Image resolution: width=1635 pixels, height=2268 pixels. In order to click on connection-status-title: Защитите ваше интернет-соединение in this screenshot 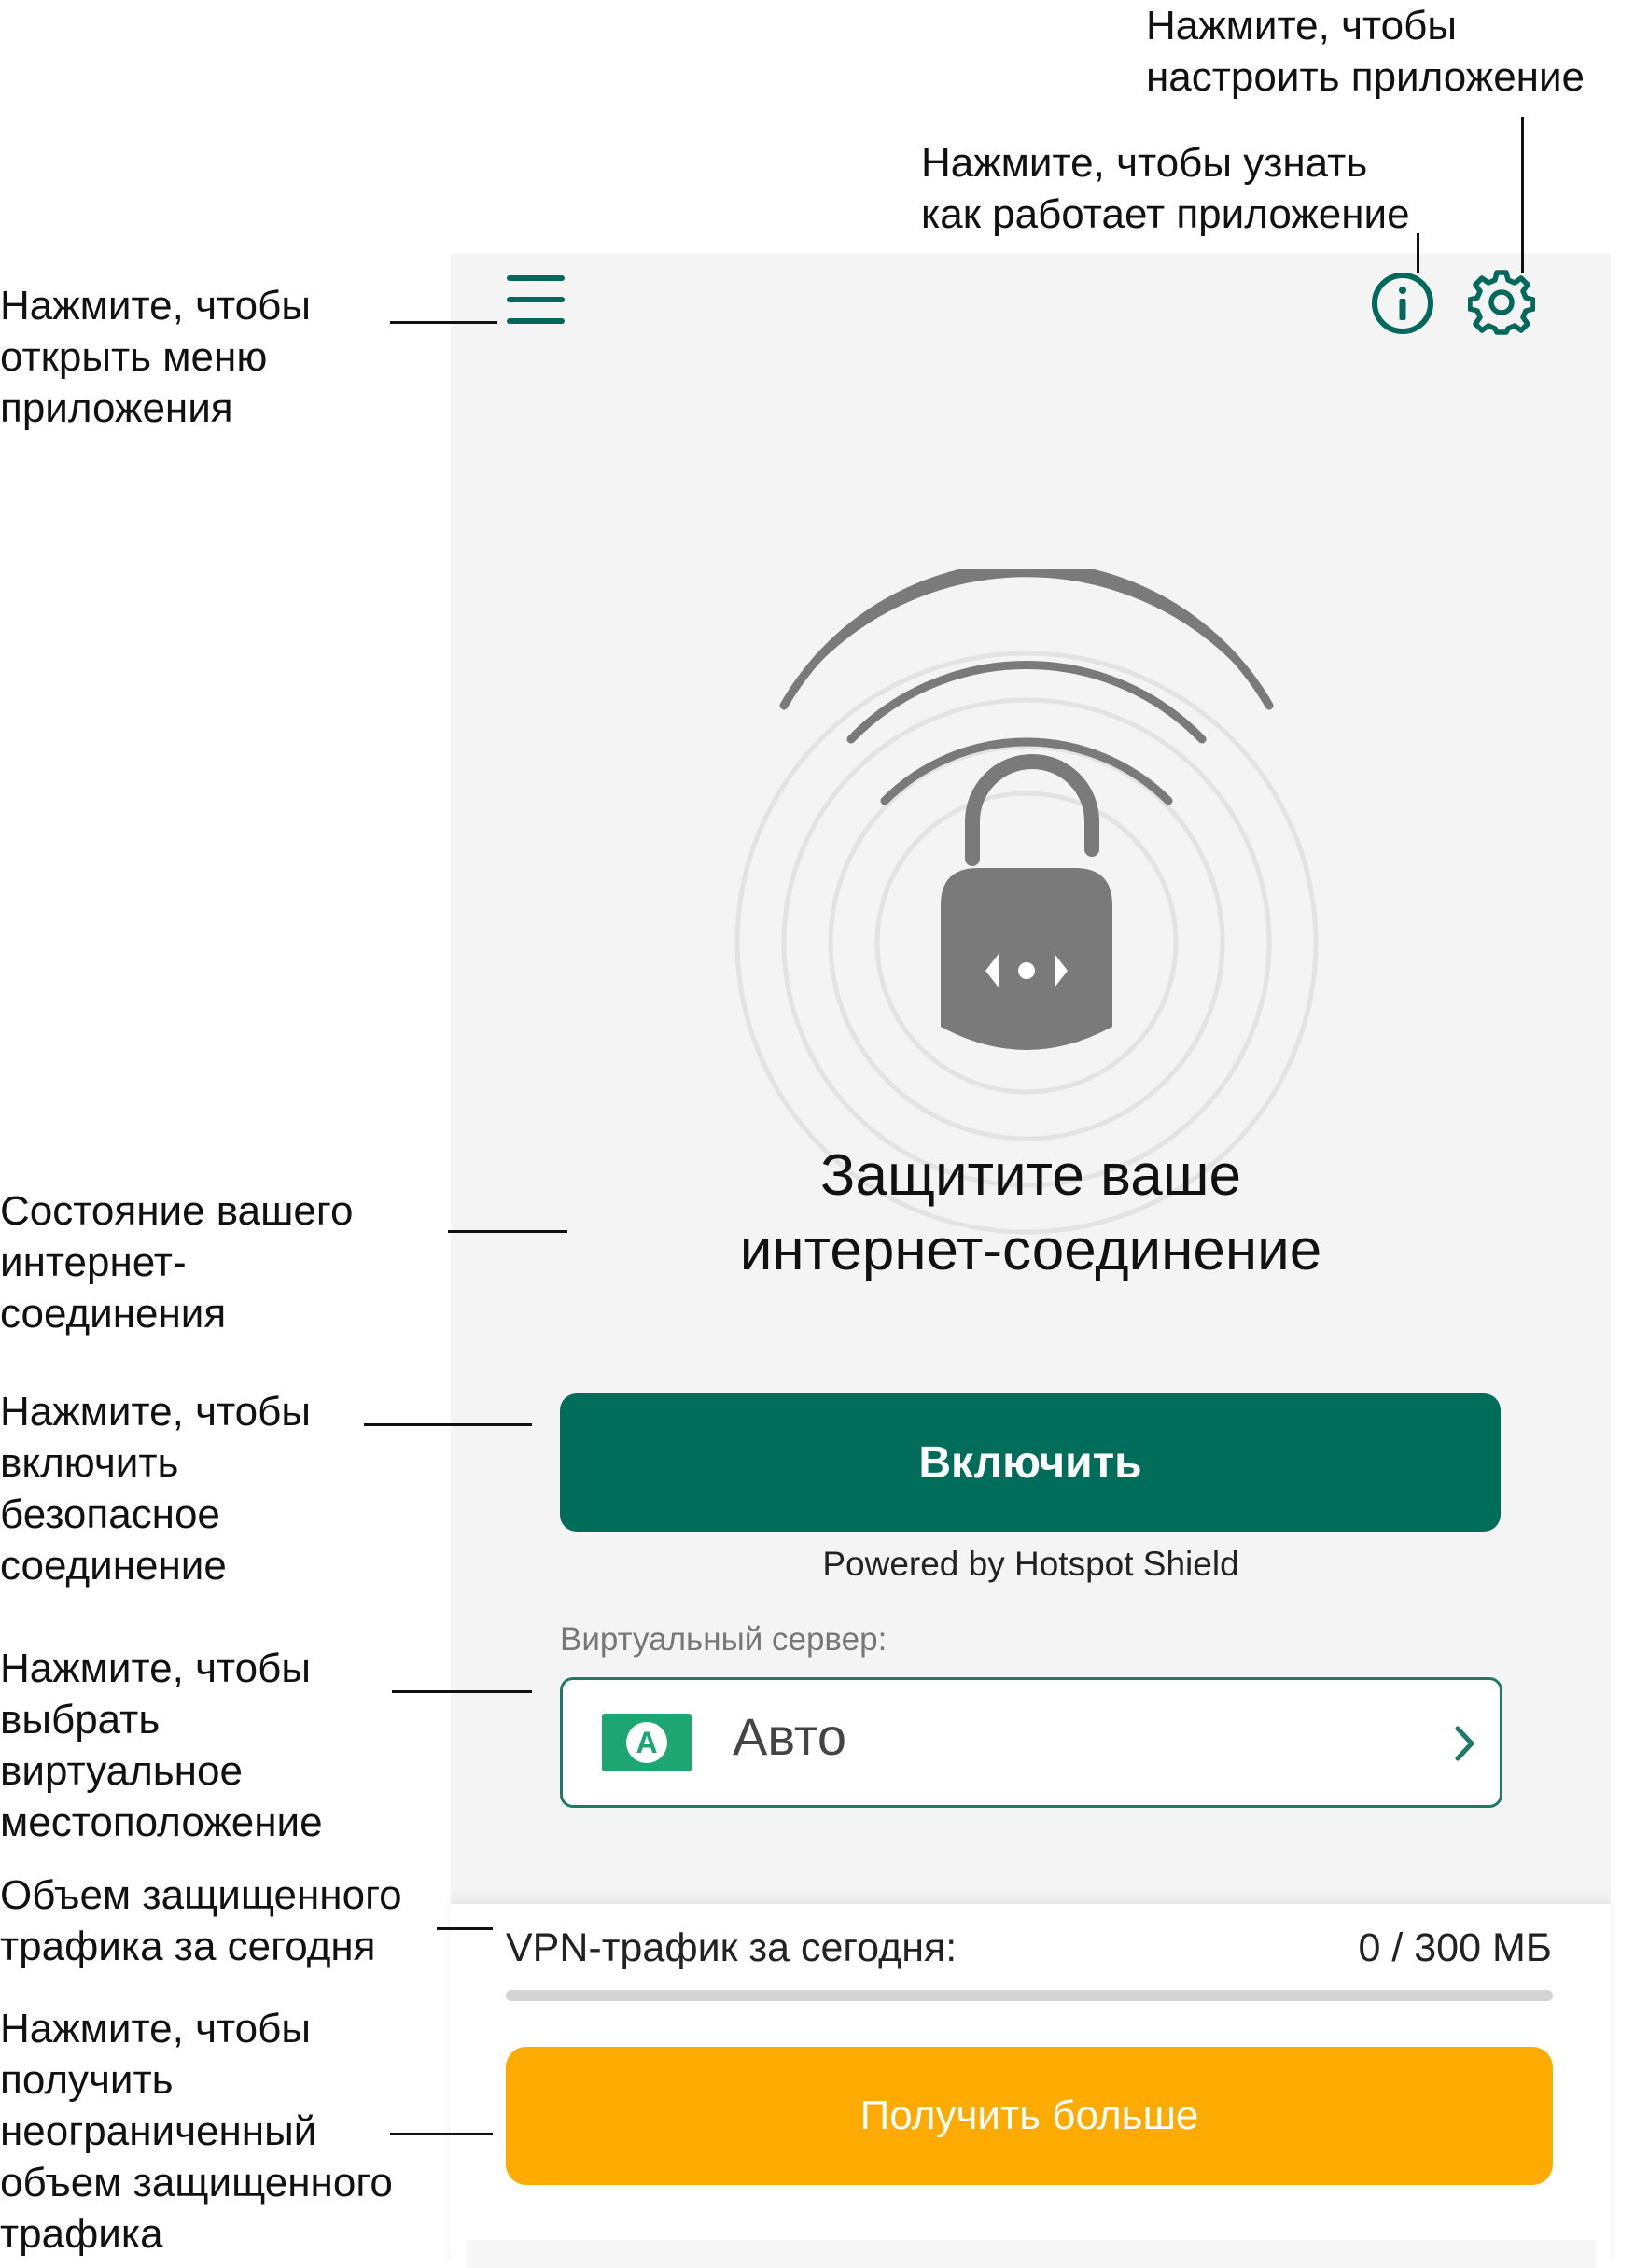, I will do `click(1031, 1212)`.